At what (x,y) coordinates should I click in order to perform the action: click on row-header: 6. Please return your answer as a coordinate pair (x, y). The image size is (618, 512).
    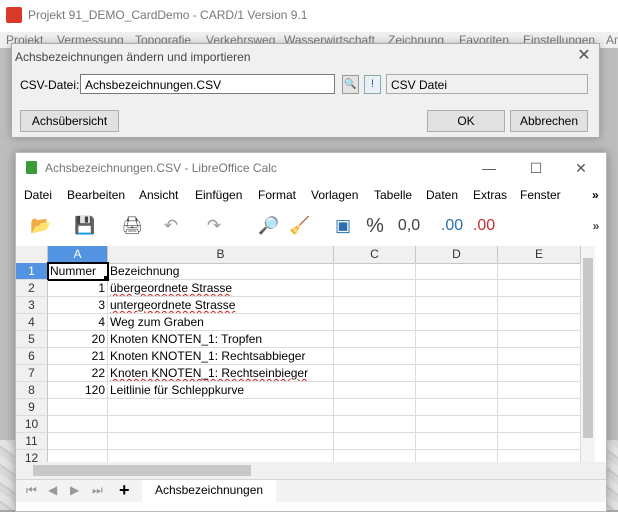
    Looking at the image, I should click on (32, 356).